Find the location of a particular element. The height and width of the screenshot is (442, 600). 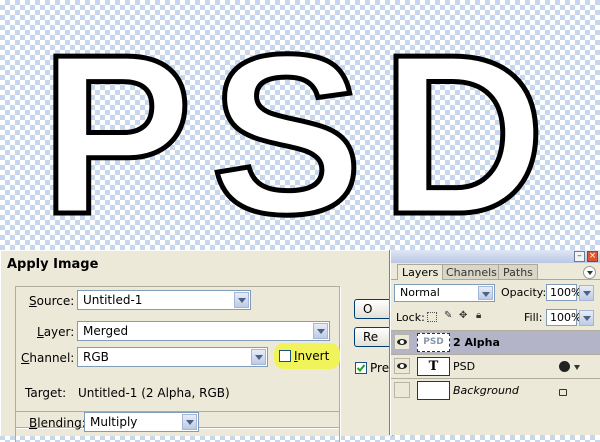

fill-input: 100% is located at coordinates (563, 317).